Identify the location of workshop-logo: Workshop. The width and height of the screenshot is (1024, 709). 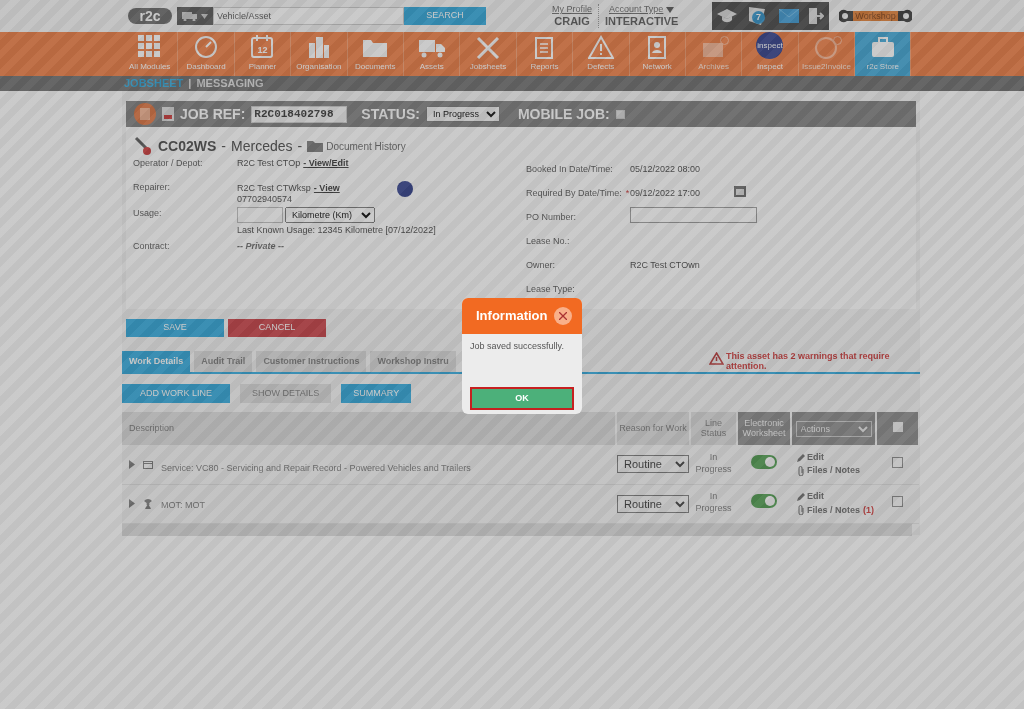
(877, 16).